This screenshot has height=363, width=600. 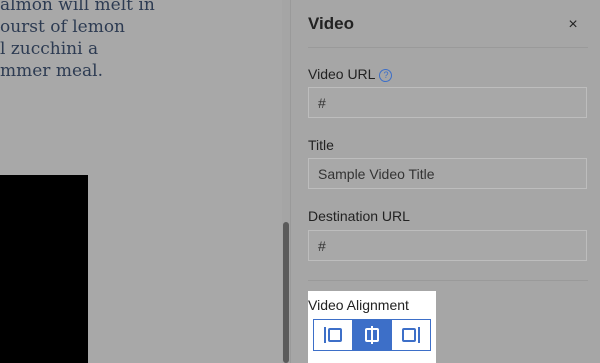 I want to click on help-icon: ?, so click(x=386, y=75).